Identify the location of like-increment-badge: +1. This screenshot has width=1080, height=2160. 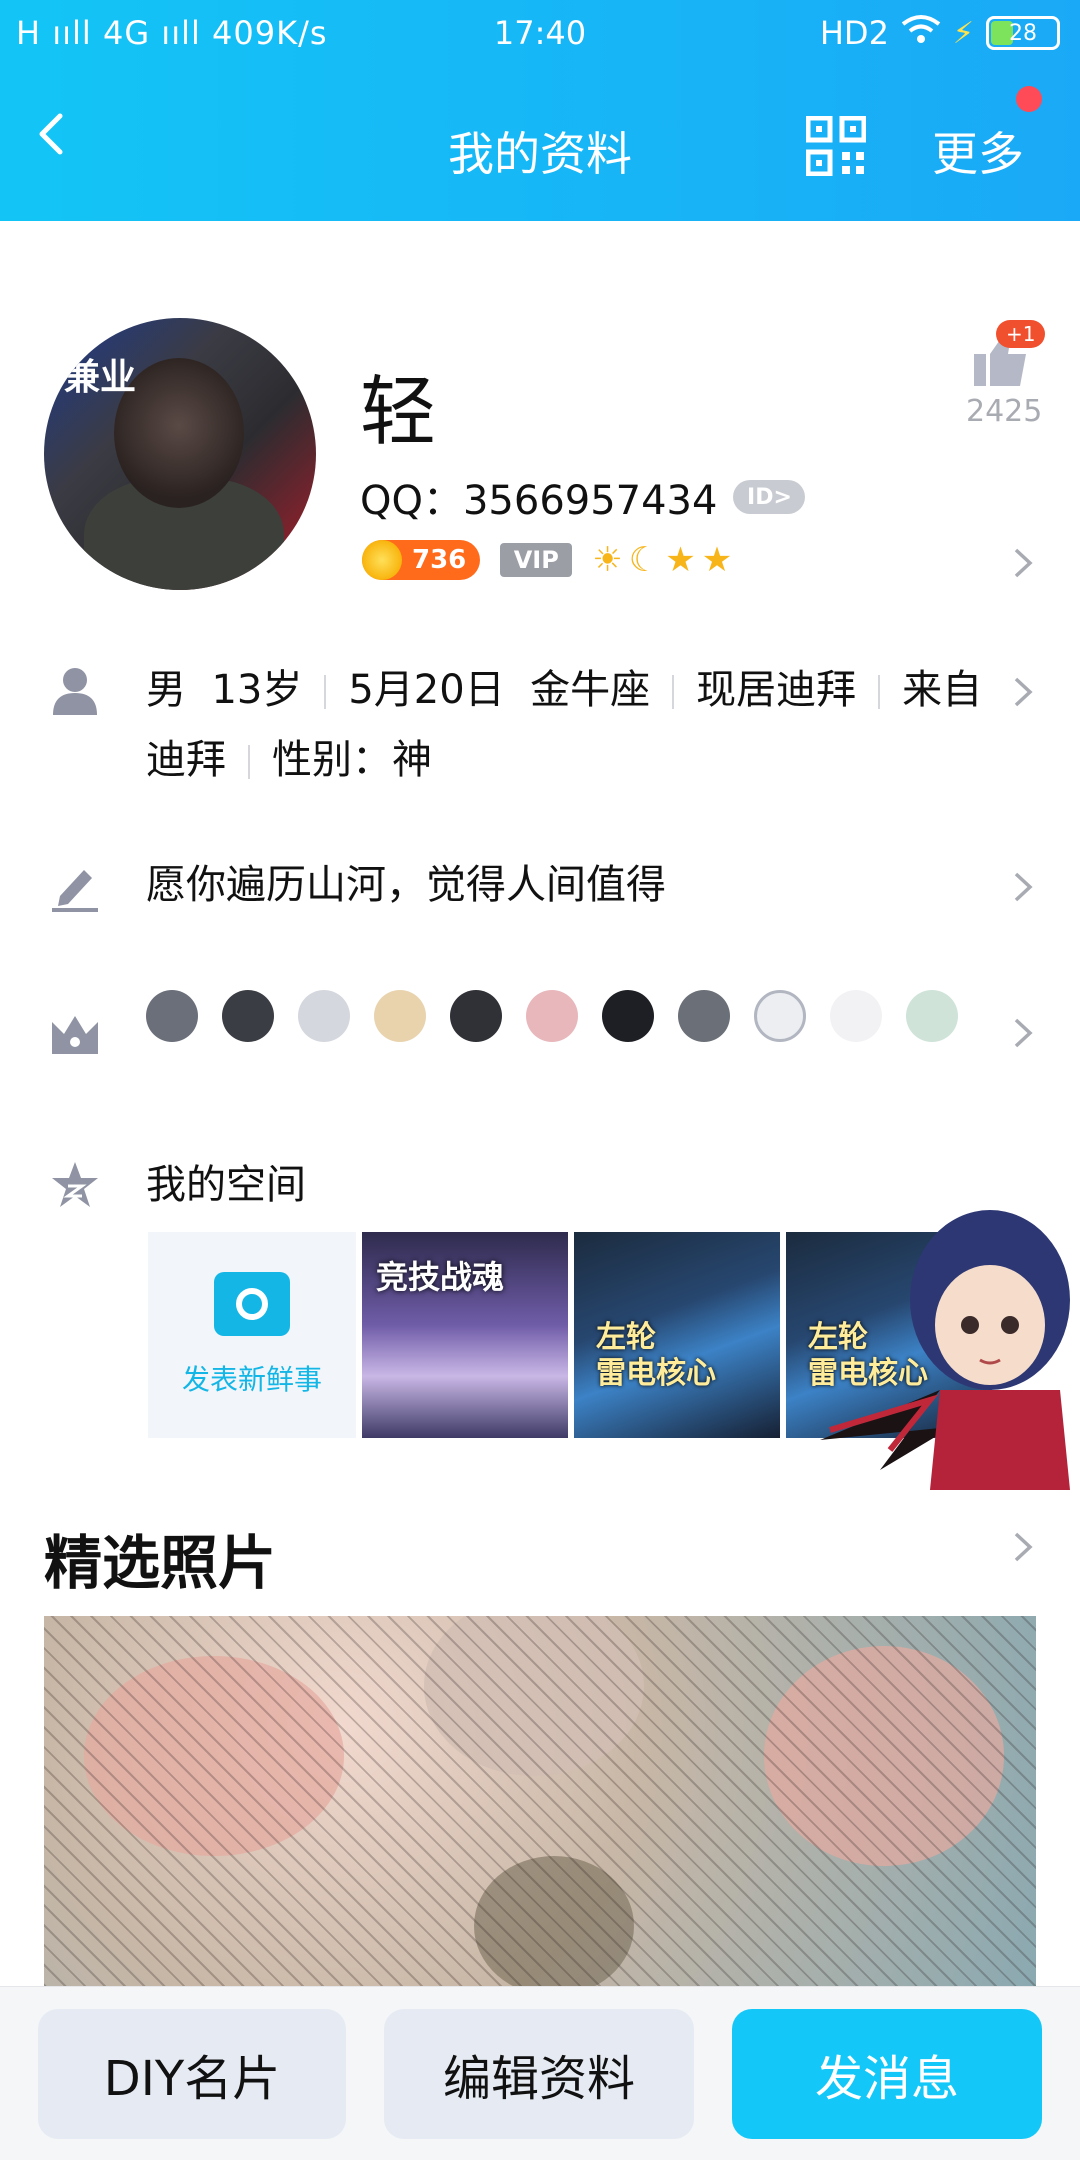
(1021, 334).